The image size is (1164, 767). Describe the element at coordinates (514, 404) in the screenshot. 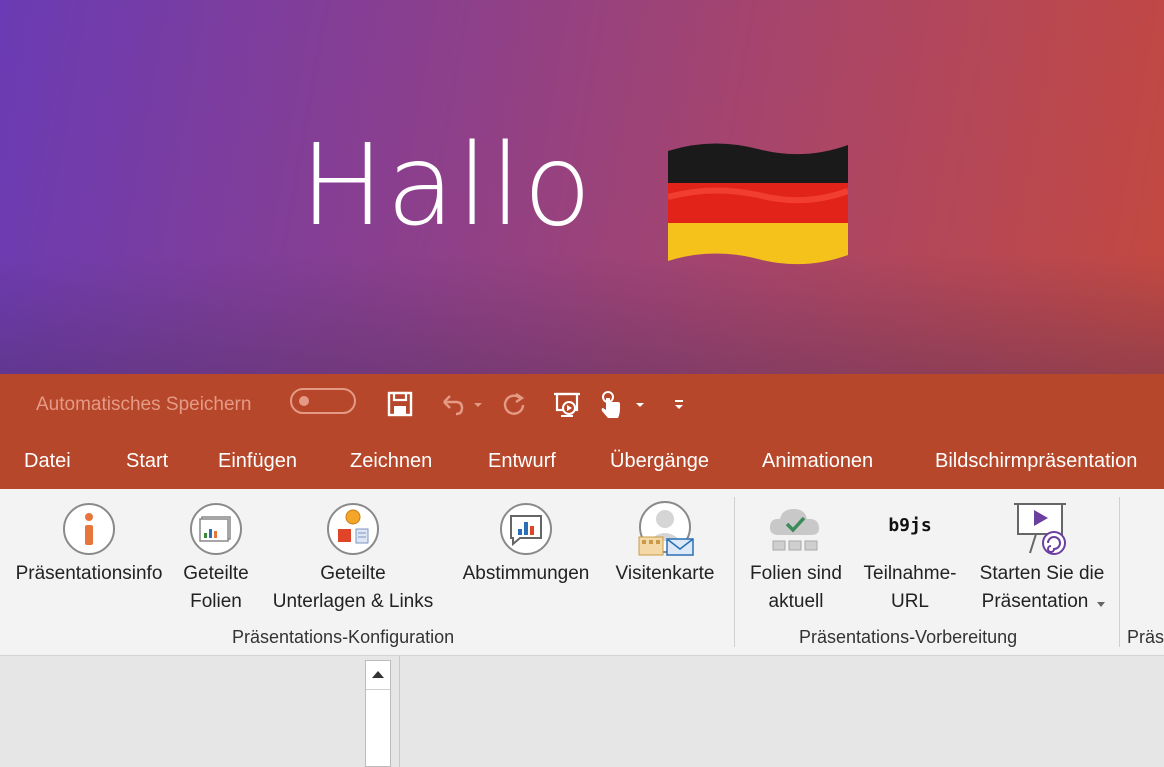

I see `redo-icon` at that location.